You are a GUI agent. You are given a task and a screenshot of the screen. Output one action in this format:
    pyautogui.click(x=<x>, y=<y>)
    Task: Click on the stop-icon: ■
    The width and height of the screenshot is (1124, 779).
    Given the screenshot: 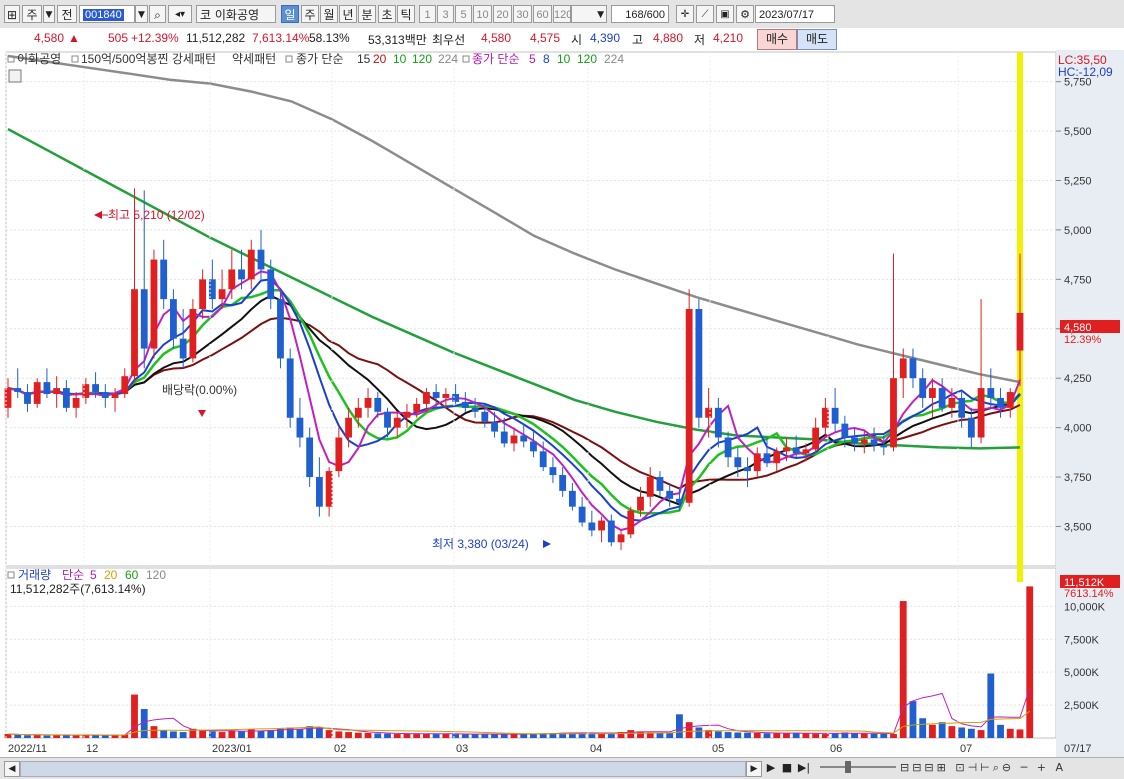 What is the action you would take?
    pyautogui.click(x=787, y=768)
    